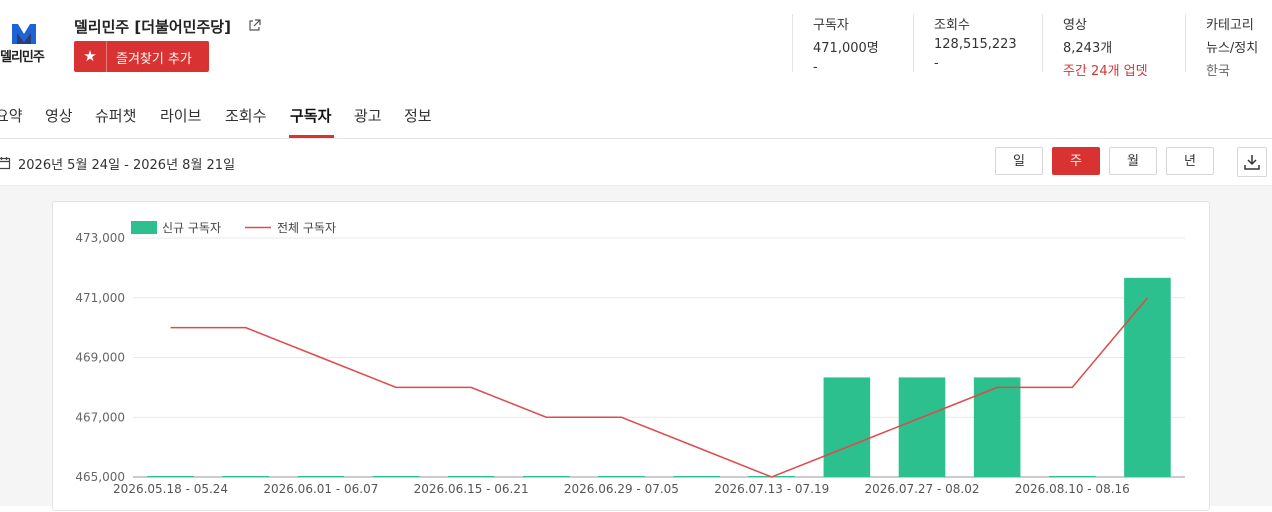  Describe the element at coordinates (1232, 69) in the screenshot. I see `stat-sub: 한국` at that location.